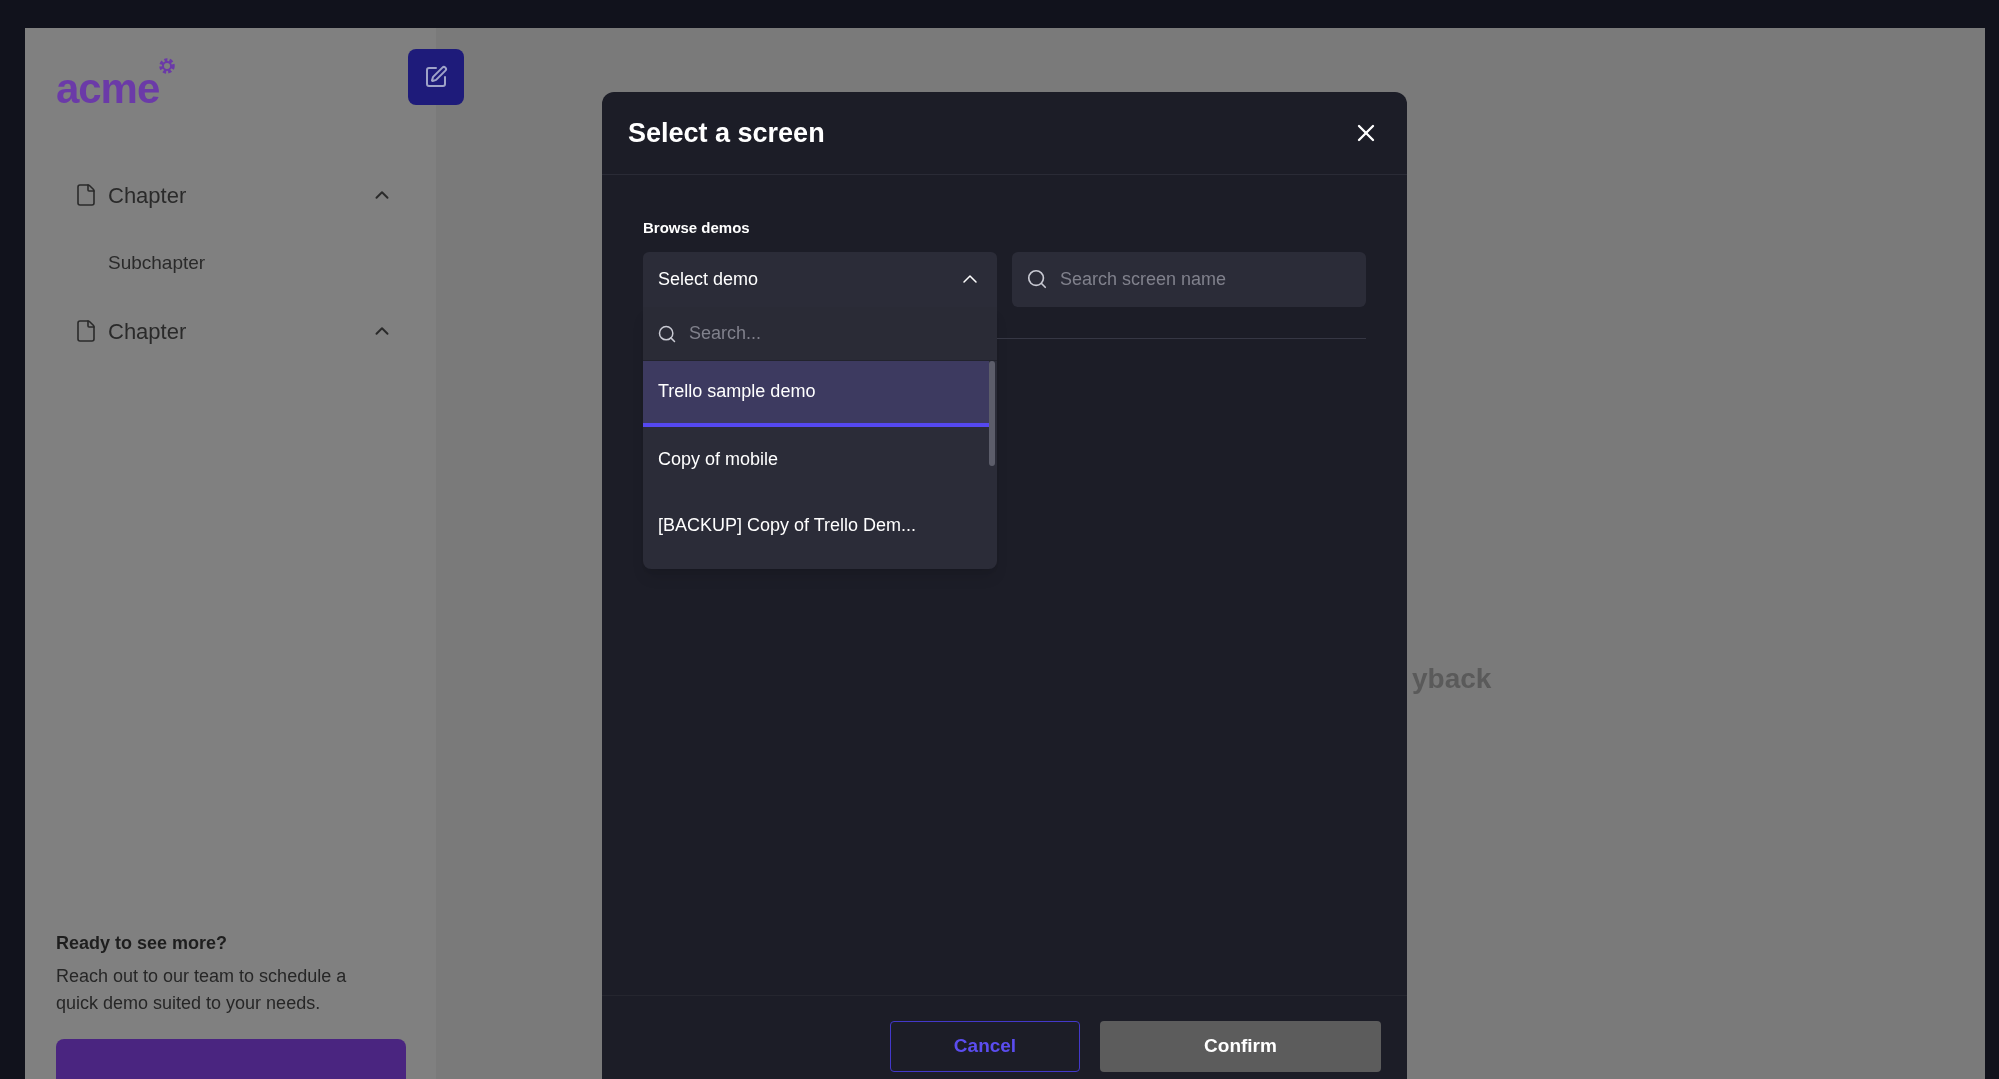 The height and width of the screenshot is (1079, 1999). What do you see at coordinates (727, 133) in the screenshot?
I see `modal-title: Select a screen` at bounding box center [727, 133].